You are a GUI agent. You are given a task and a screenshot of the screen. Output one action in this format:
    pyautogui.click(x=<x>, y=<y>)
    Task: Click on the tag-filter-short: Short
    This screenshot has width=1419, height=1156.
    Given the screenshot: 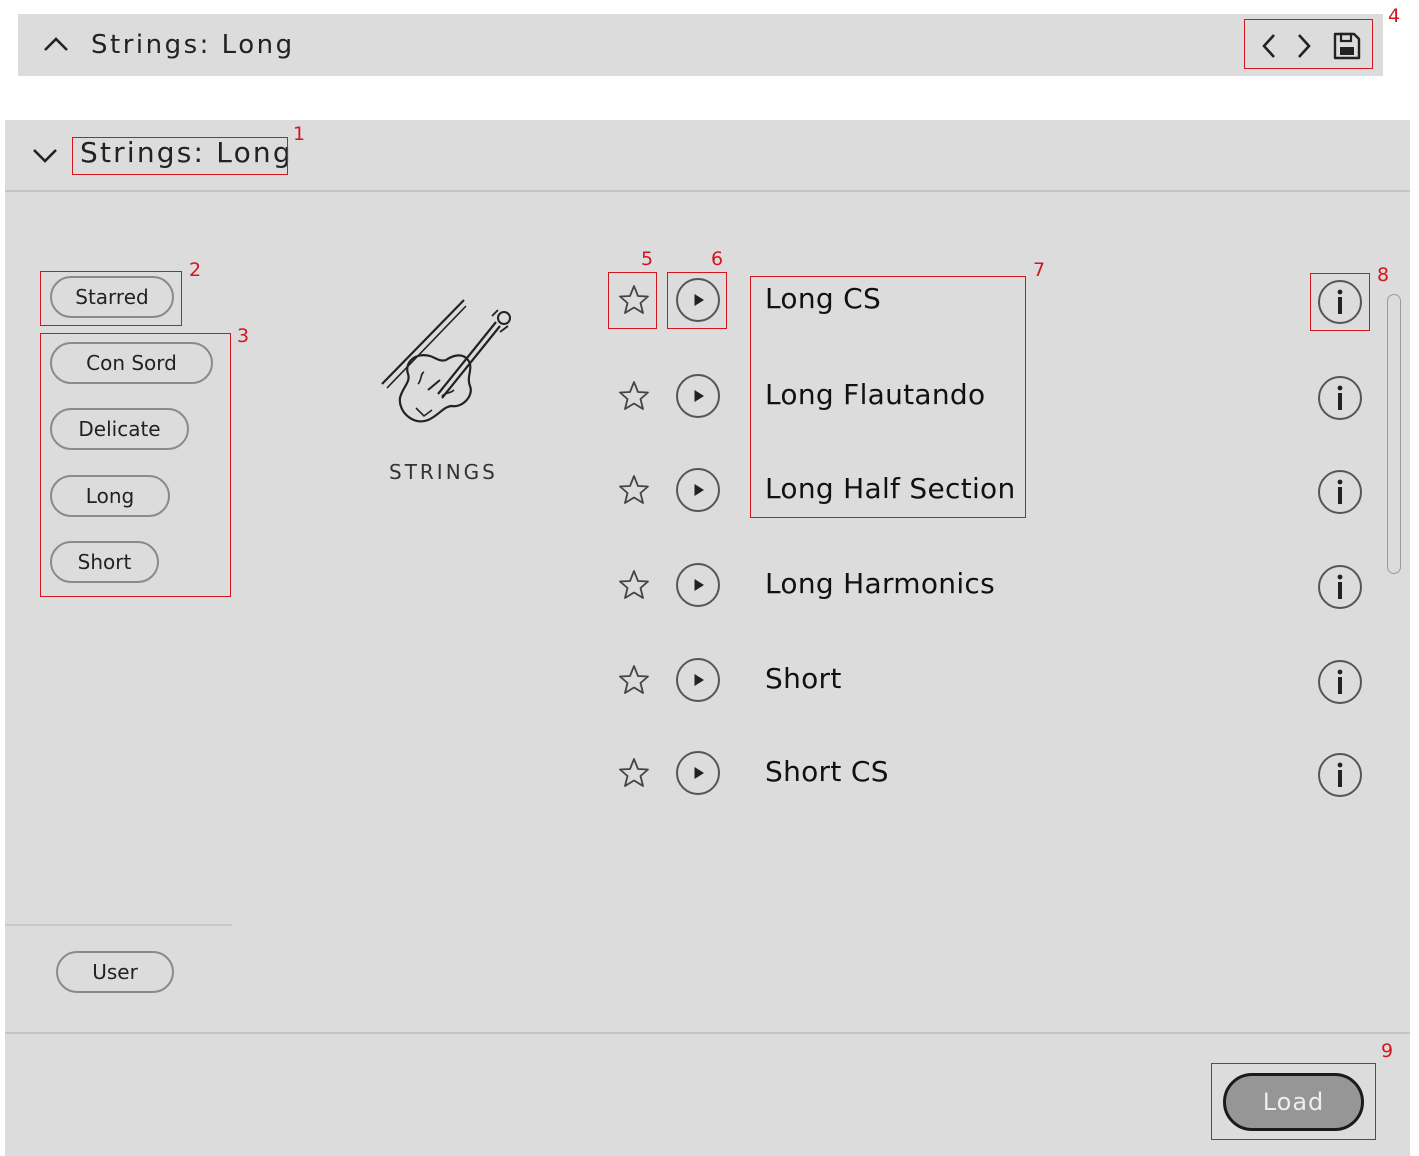 What is the action you would take?
    pyautogui.click(x=104, y=562)
    